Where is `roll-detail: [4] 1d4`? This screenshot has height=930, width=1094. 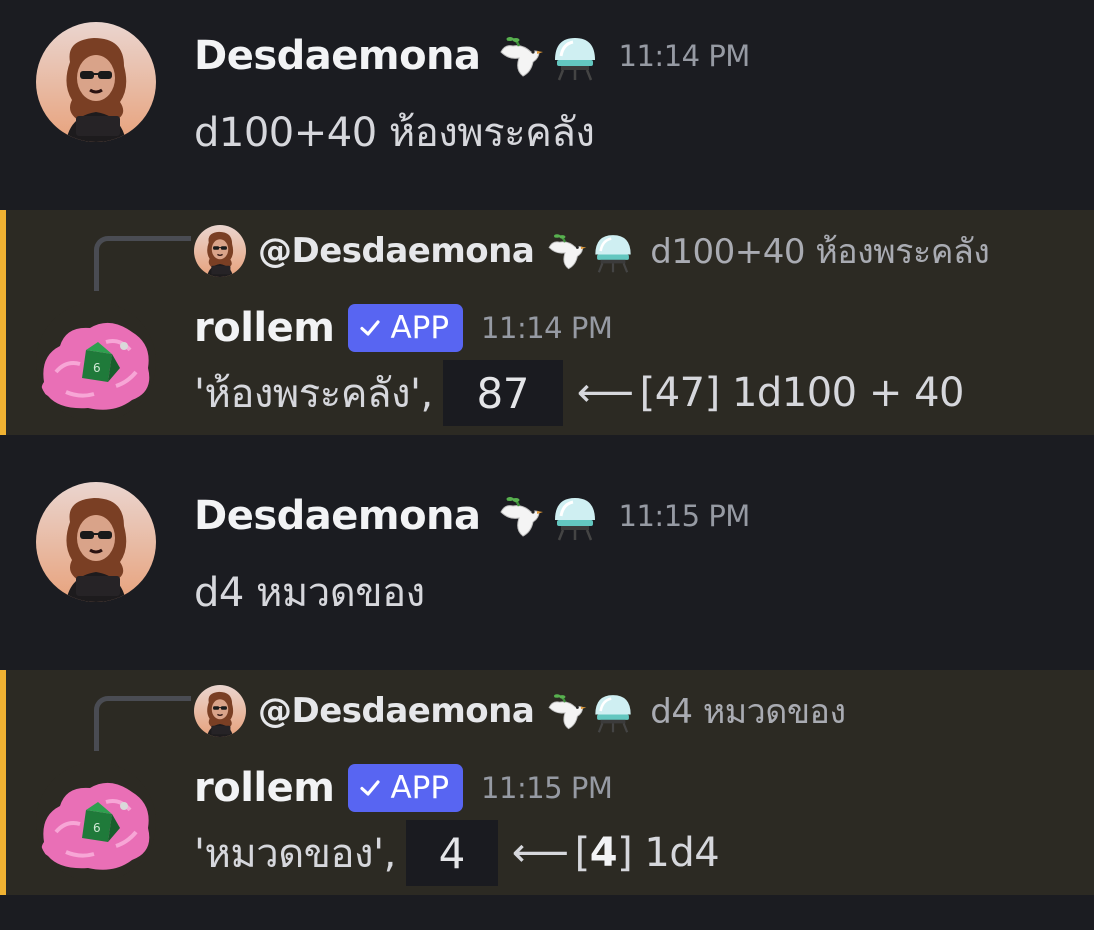 roll-detail: [4] 1d4 is located at coordinates (647, 853).